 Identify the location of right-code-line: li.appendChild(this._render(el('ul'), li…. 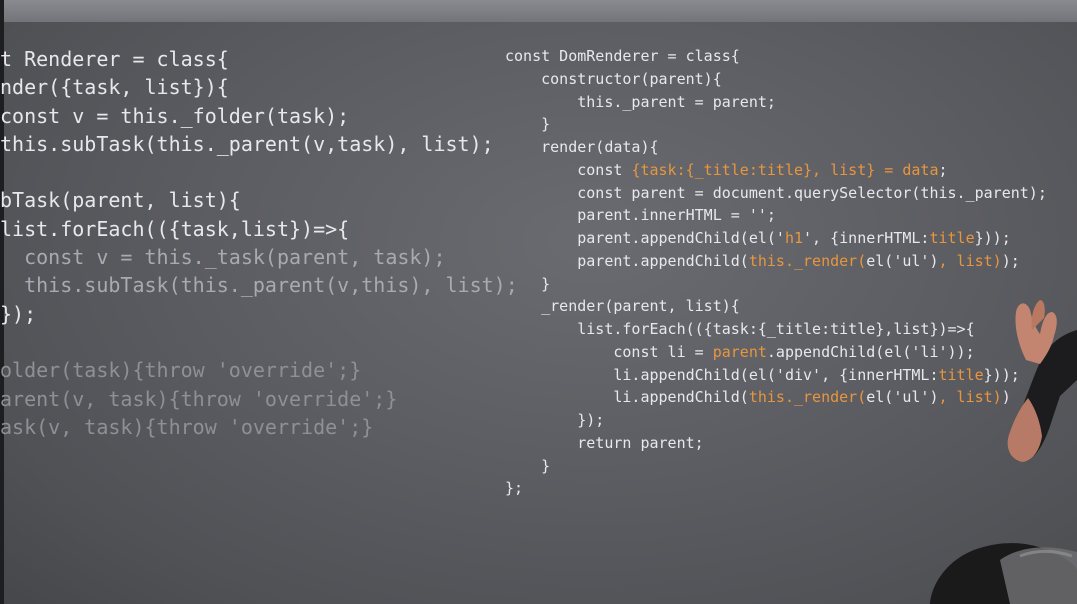
(776, 397).